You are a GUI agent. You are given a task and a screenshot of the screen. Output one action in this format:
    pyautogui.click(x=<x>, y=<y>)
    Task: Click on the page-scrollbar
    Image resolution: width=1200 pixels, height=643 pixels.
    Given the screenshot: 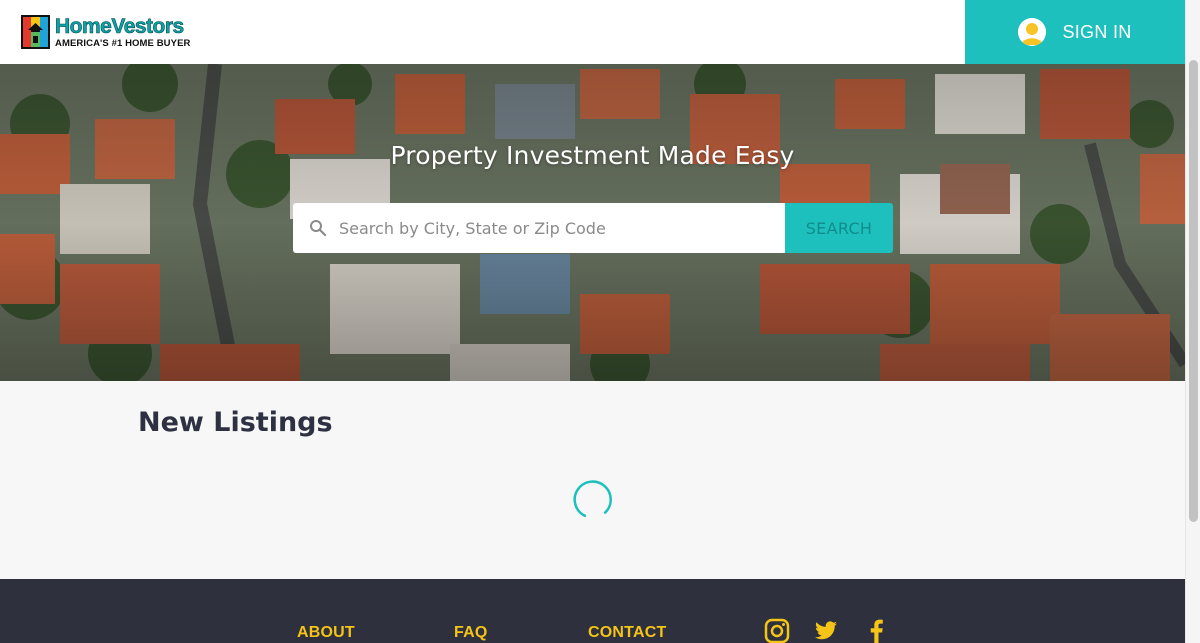 What is the action you would take?
    pyautogui.click(x=1192, y=321)
    